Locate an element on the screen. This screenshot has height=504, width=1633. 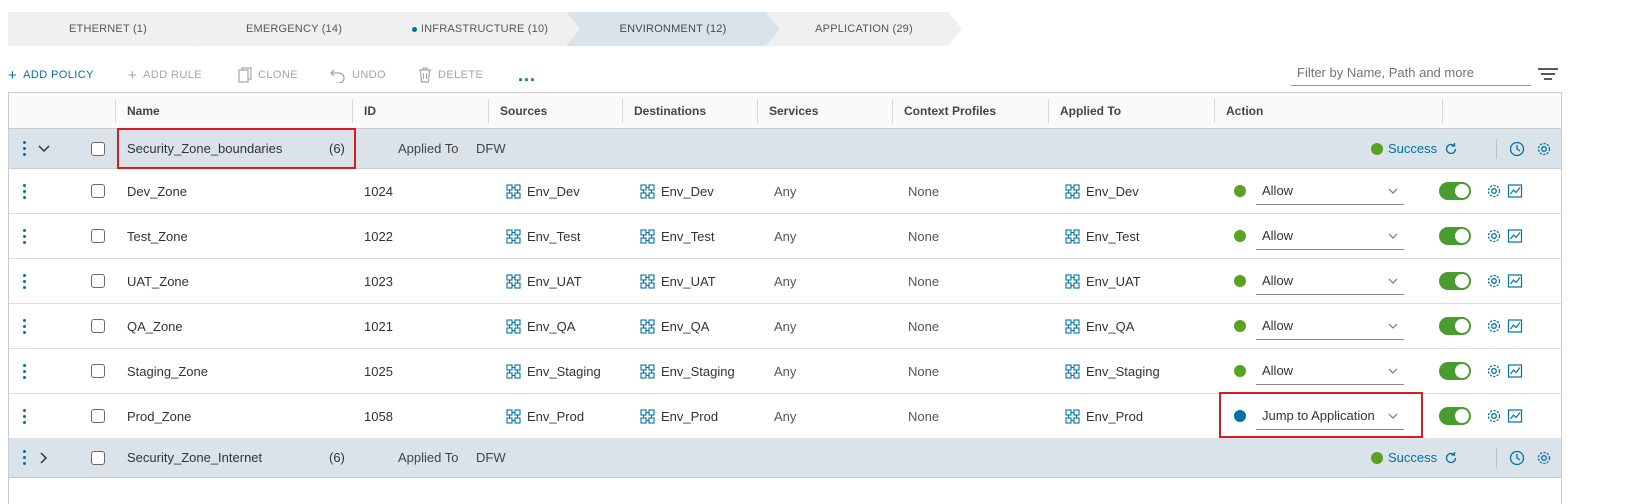
rule-destination: Env_Dev is located at coordinates (677, 191).